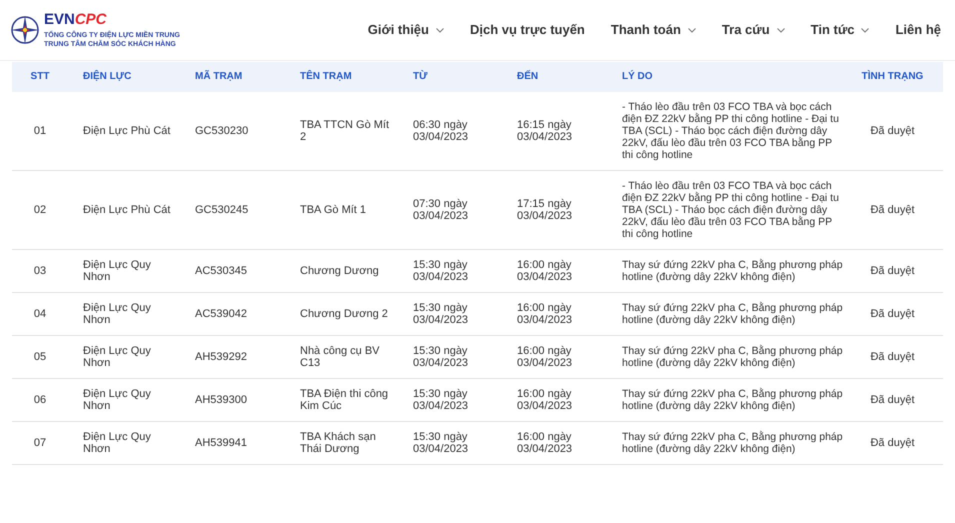  What do you see at coordinates (344, 314) in the screenshot?
I see `station-name-cell-text: Chương Dương 2` at bounding box center [344, 314].